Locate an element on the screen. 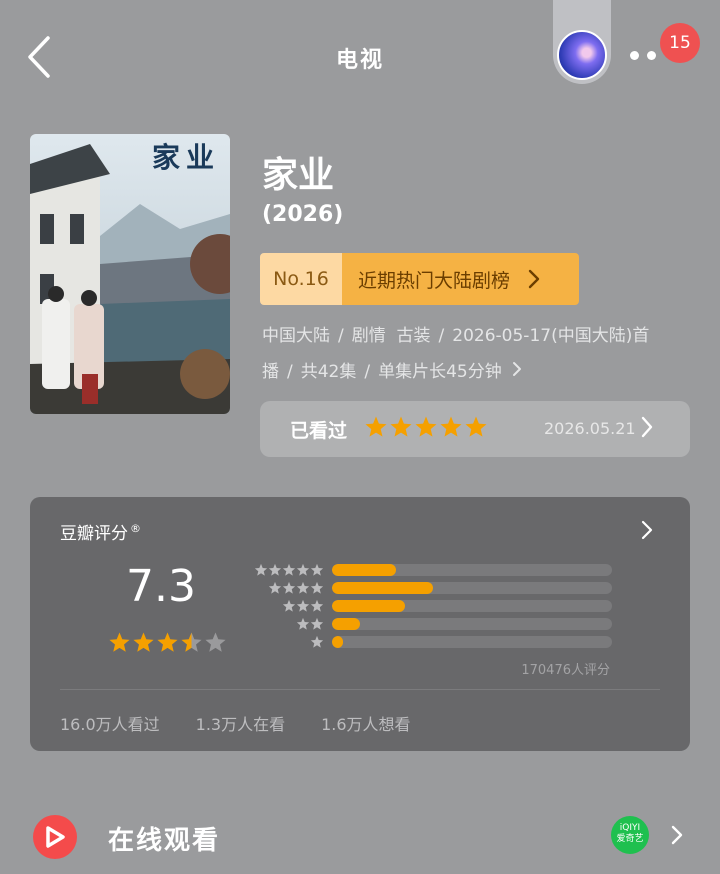 The width and height of the screenshot is (720, 874). user-avatar-tab is located at coordinates (582, 42).